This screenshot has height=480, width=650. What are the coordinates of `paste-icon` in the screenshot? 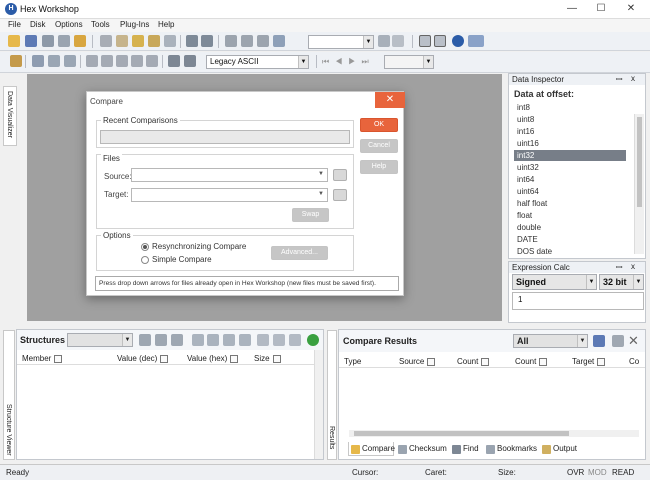 It's located at (138, 41).